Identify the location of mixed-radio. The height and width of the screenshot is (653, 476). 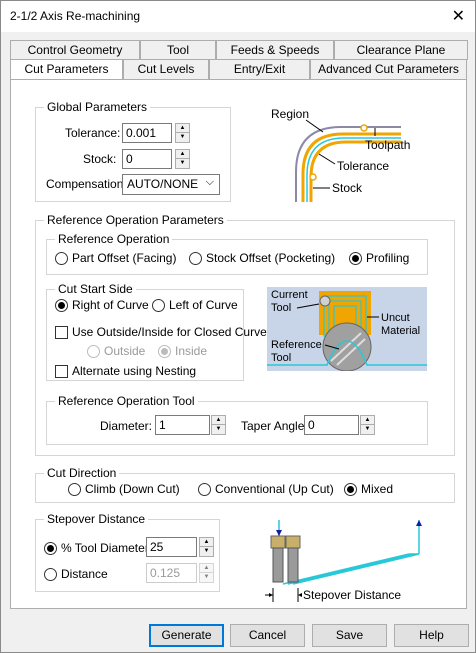
(350, 489).